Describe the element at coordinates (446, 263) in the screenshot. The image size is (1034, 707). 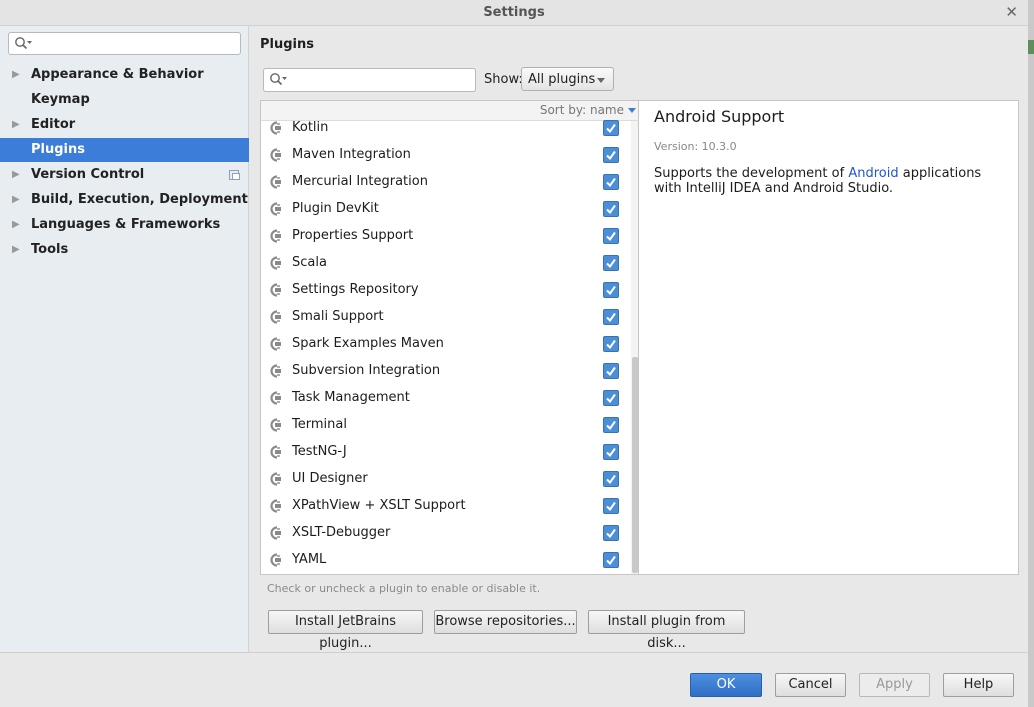
I see `plugin-row: Scala` at that location.